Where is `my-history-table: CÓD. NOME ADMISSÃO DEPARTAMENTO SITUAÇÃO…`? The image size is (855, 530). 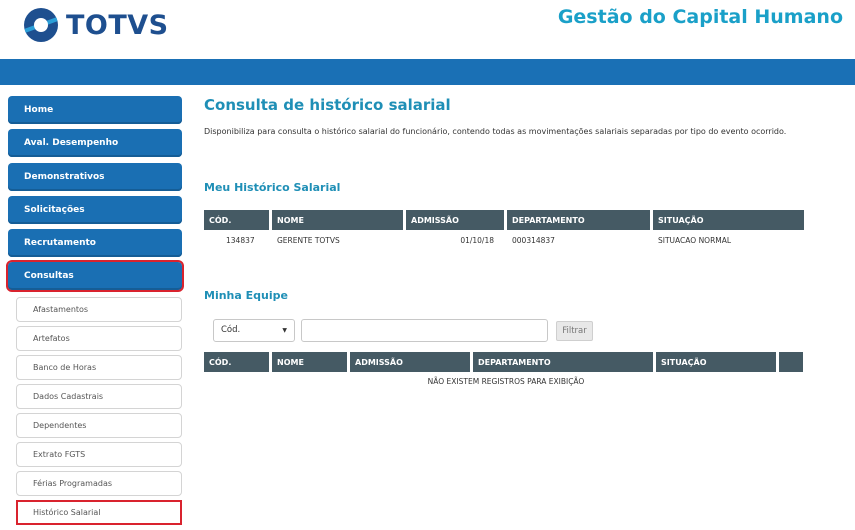
my-history-table: CÓD. NOME ADMISSÃO DEPARTAMENTO SITUAÇÃO… is located at coordinates (504, 230).